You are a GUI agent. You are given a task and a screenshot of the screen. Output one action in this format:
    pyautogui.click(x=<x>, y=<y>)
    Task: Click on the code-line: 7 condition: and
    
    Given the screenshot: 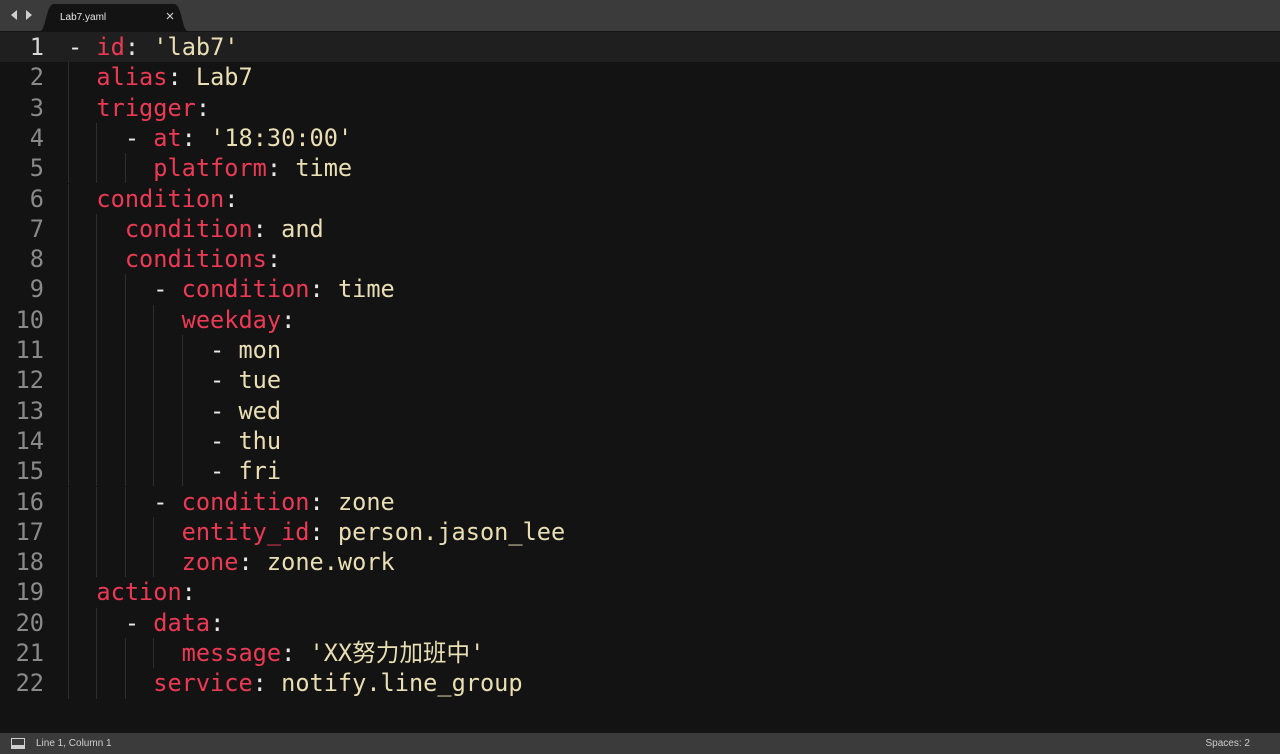 What is the action you would take?
    pyautogui.click(x=640, y=229)
    